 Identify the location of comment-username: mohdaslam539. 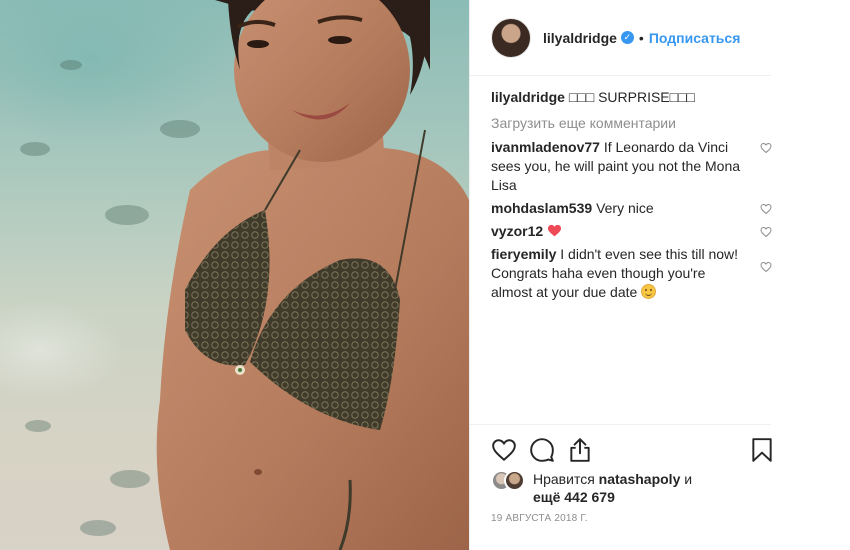
(541, 208).